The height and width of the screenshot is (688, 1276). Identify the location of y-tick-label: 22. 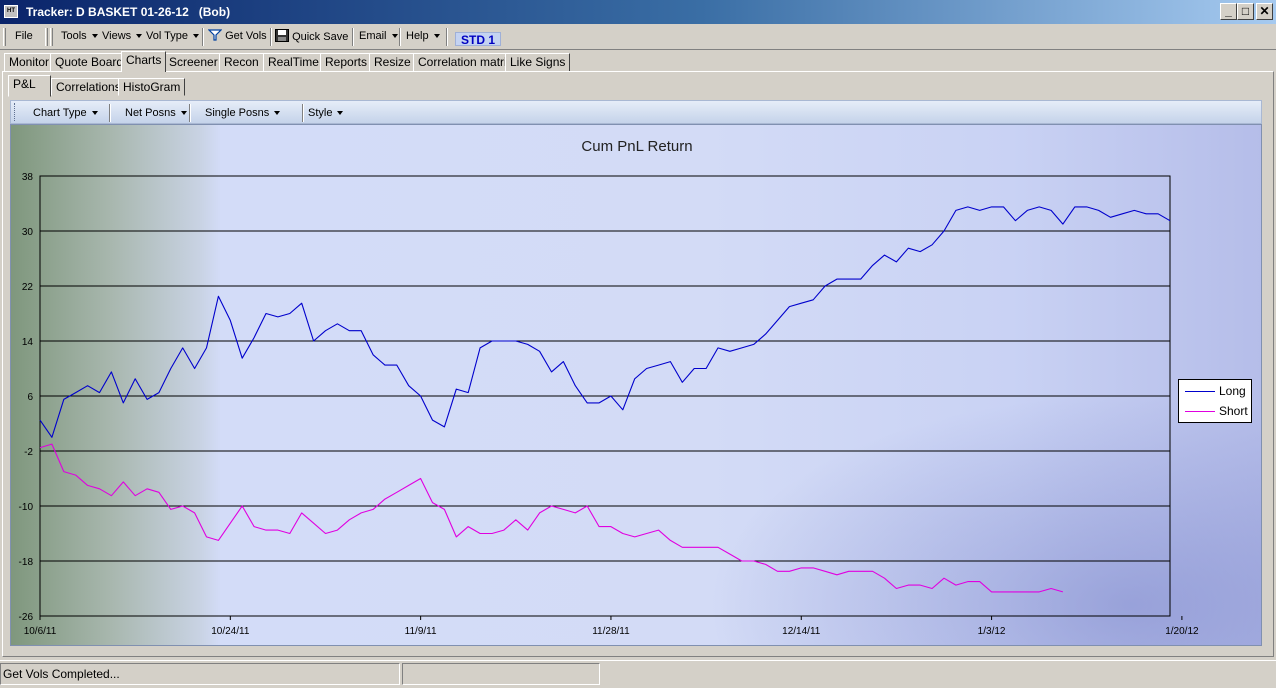
(28, 287).